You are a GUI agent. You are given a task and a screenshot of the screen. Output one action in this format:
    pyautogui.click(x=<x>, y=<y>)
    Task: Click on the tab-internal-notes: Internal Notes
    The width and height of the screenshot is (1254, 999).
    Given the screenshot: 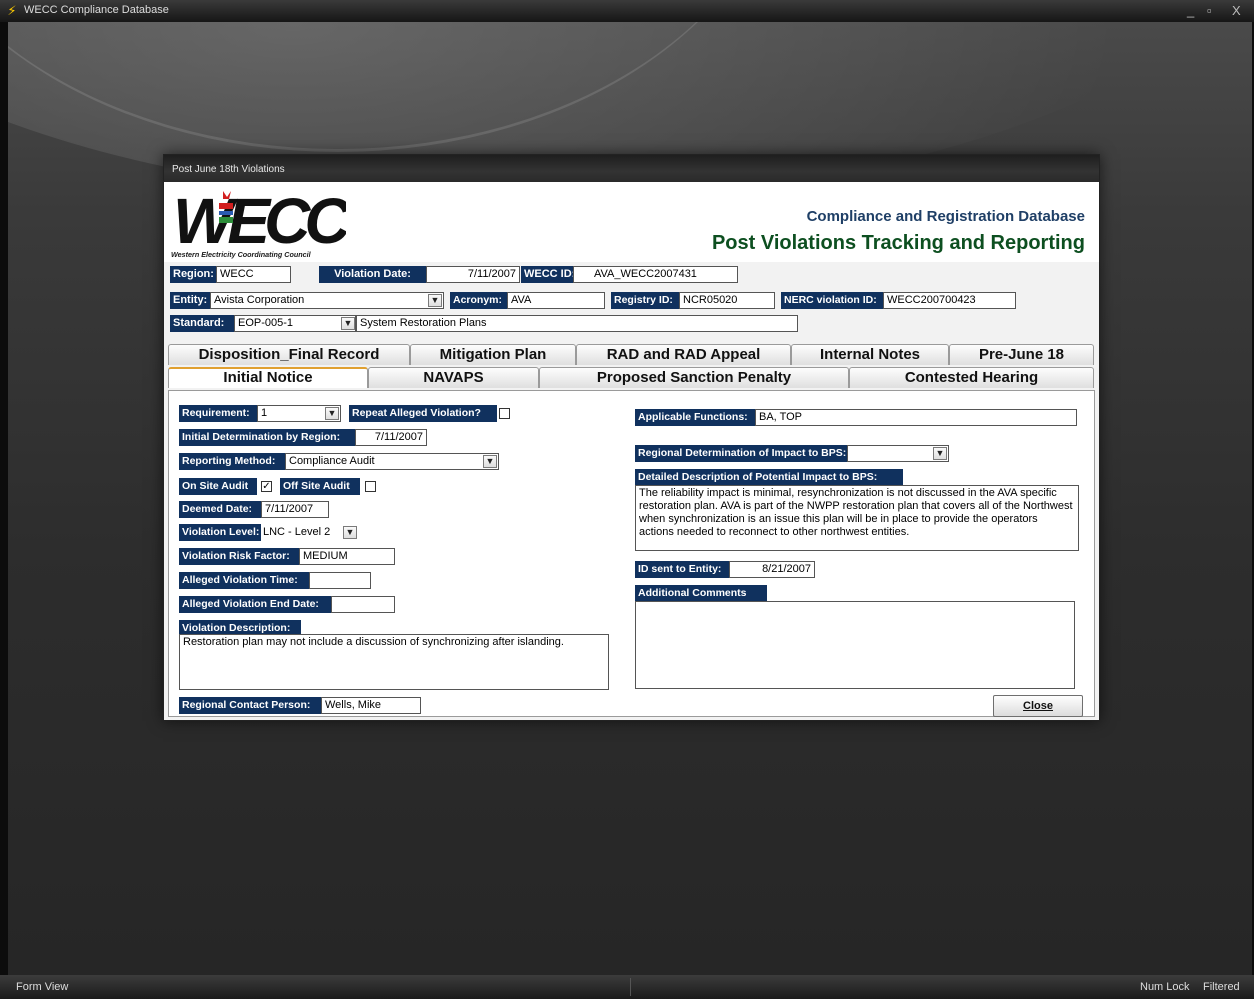 What is the action you would take?
    pyautogui.click(x=870, y=354)
    